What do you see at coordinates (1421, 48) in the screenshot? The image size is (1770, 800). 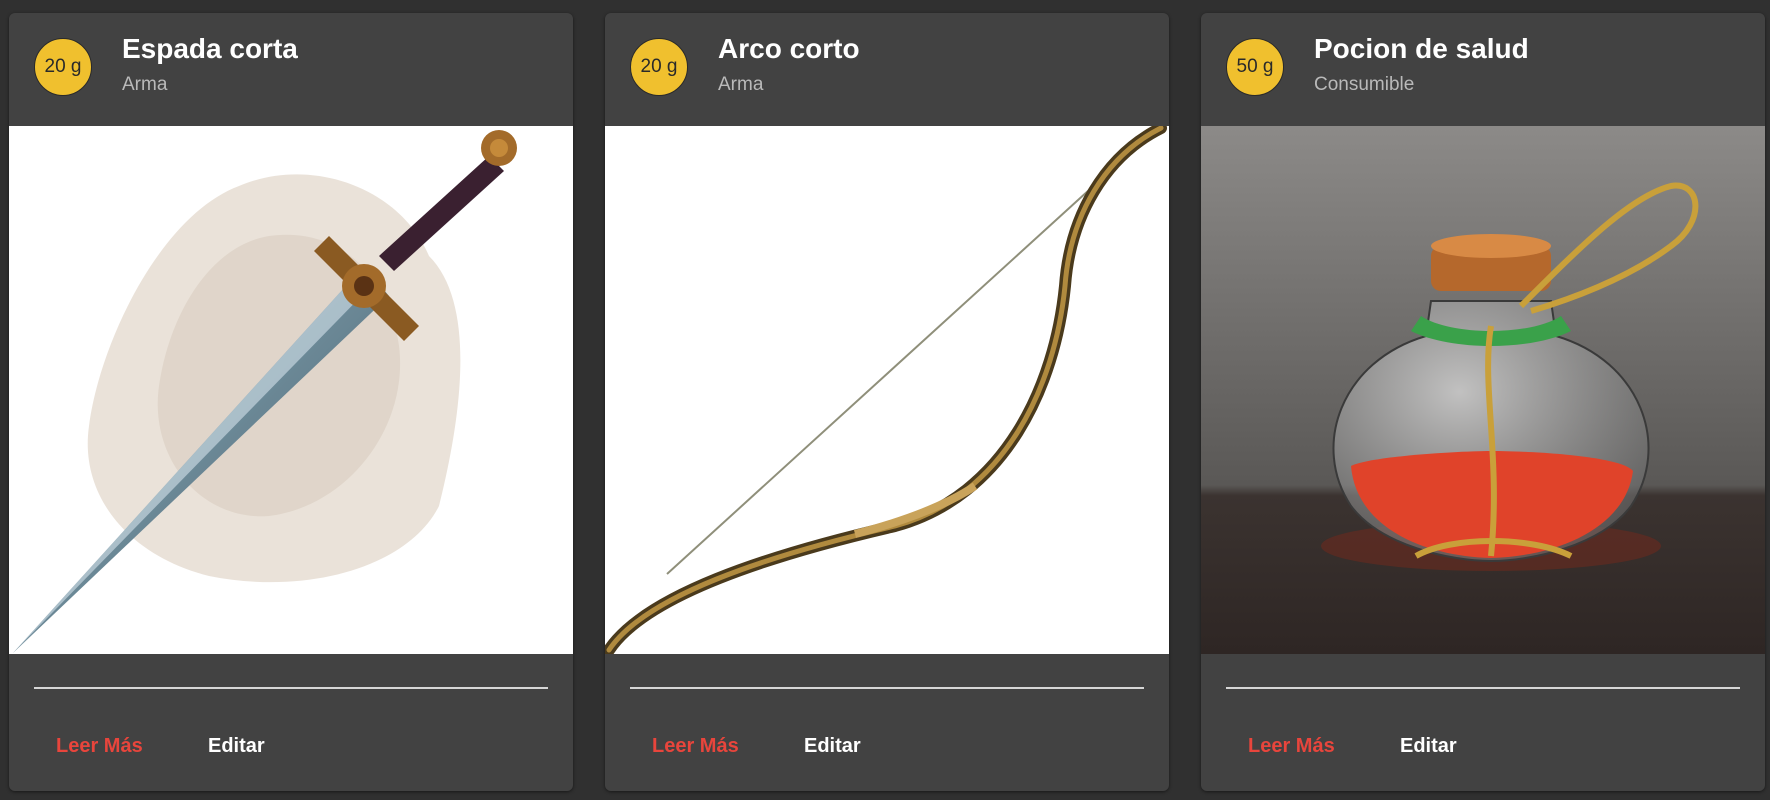 I see `card-title: Pocion de salud` at bounding box center [1421, 48].